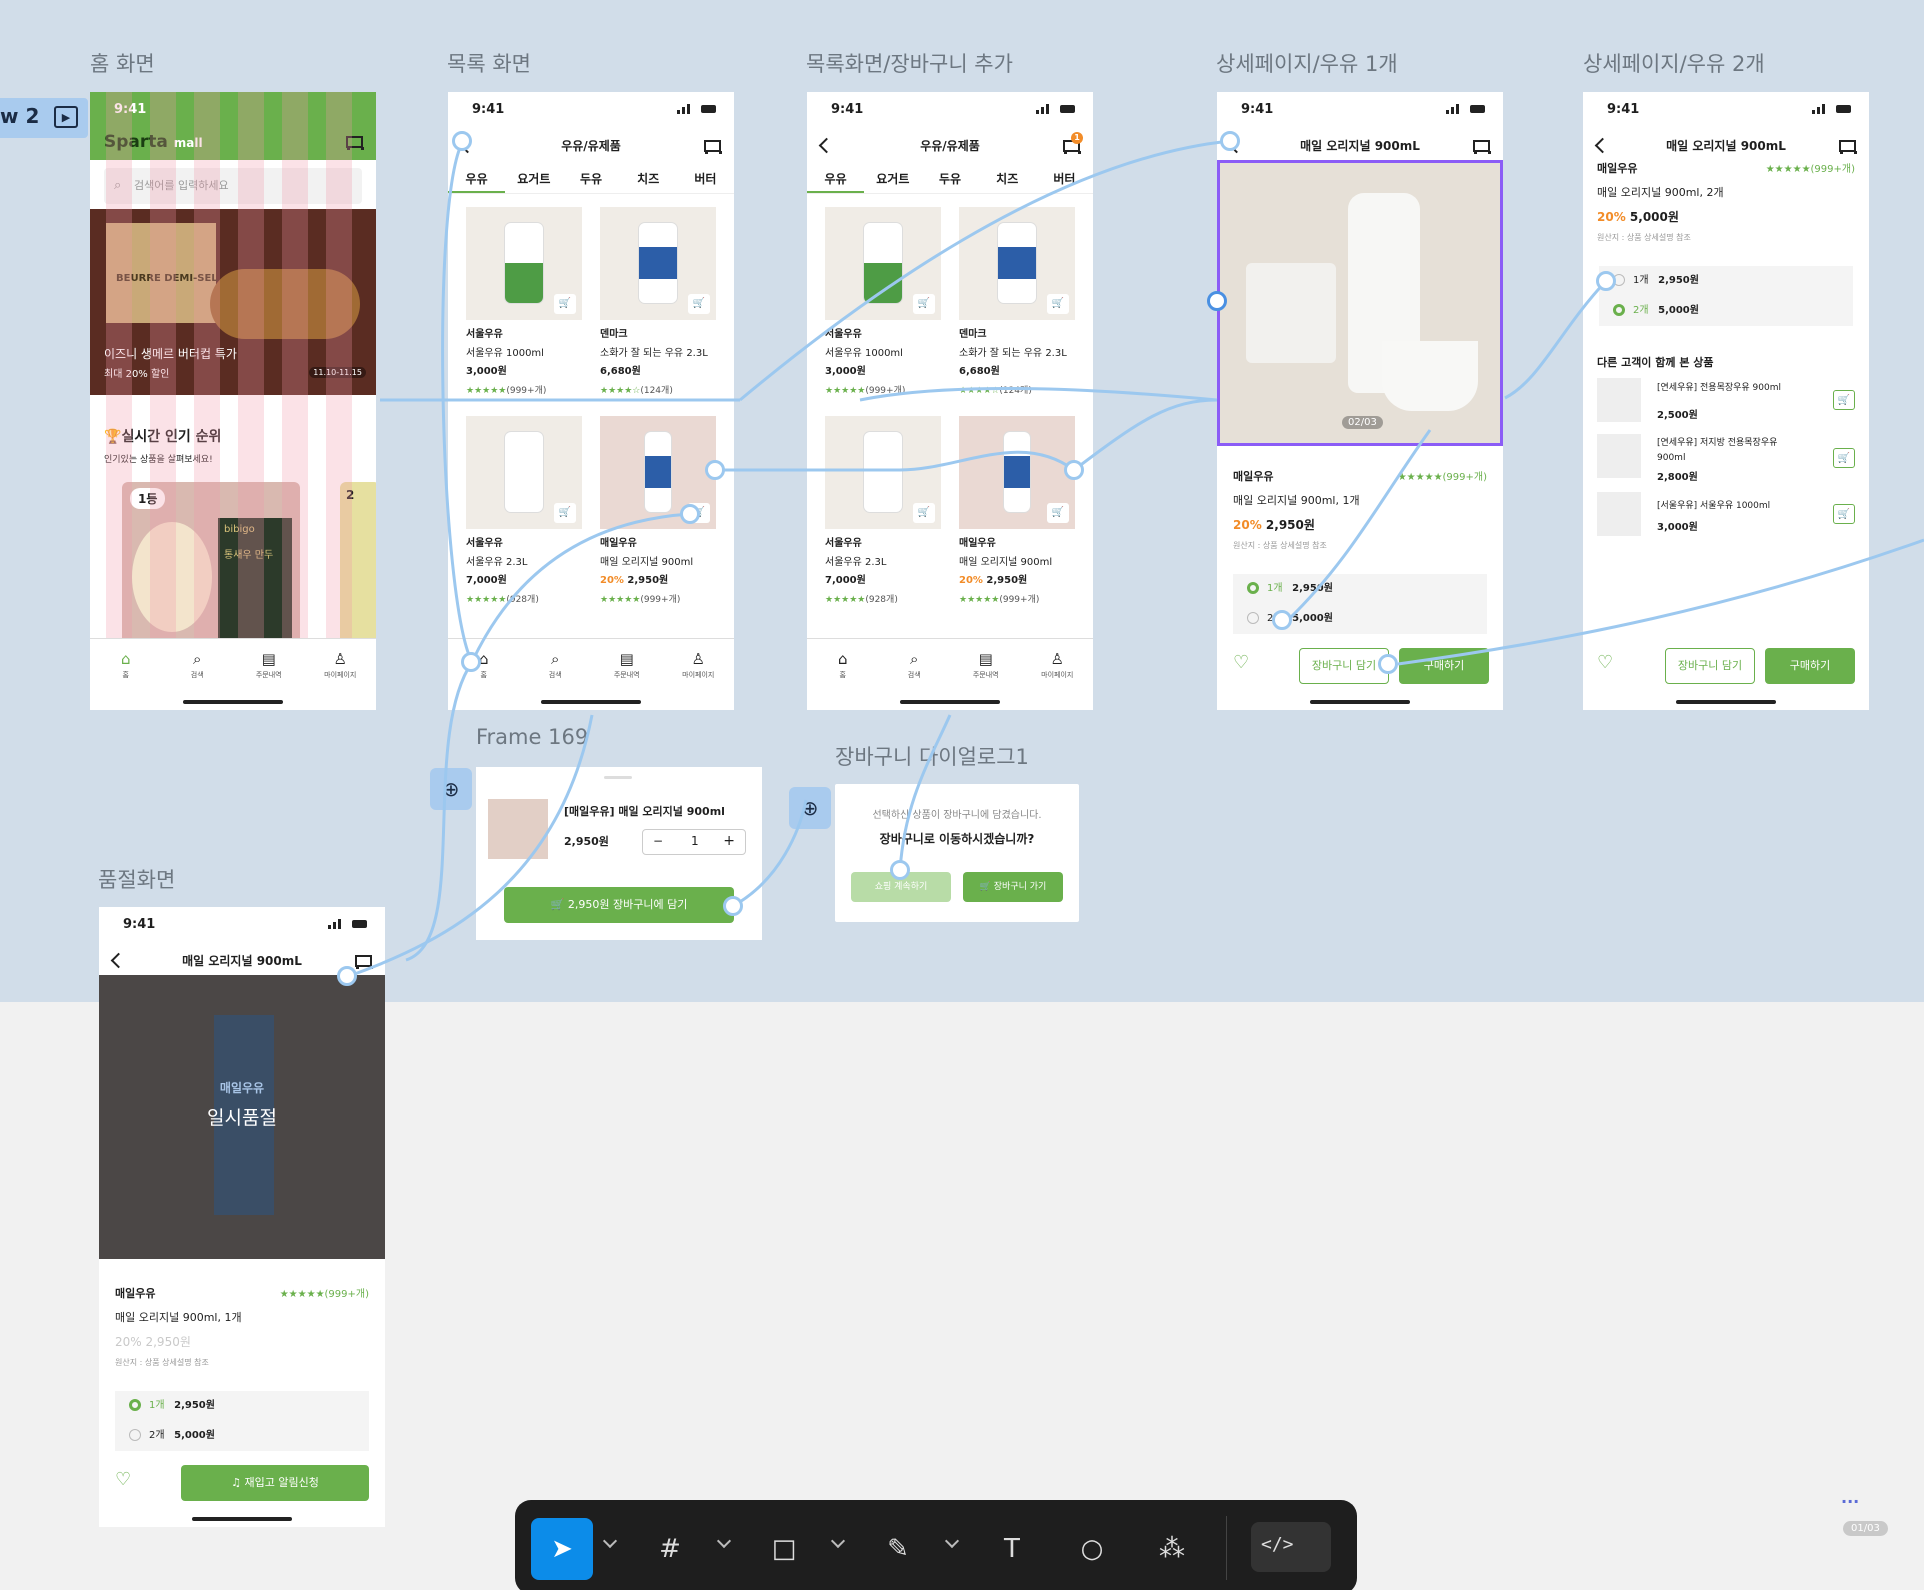 Image resolution: width=1924 pixels, height=1590 pixels. I want to click on product-rating: ★★★★★(999+개), so click(324, 1294).